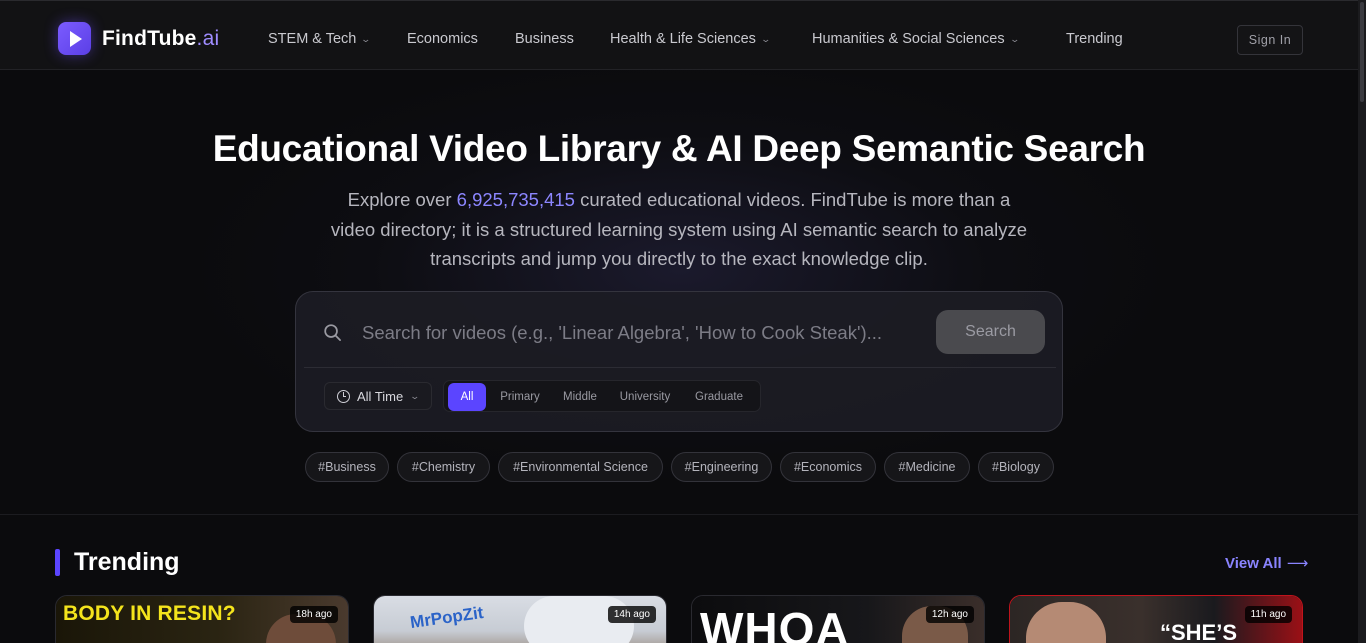 The width and height of the screenshot is (1366, 643). What do you see at coordinates (1297, 563) in the screenshot?
I see `arrow-right-icon: ⟶` at bounding box center [1297, 563].